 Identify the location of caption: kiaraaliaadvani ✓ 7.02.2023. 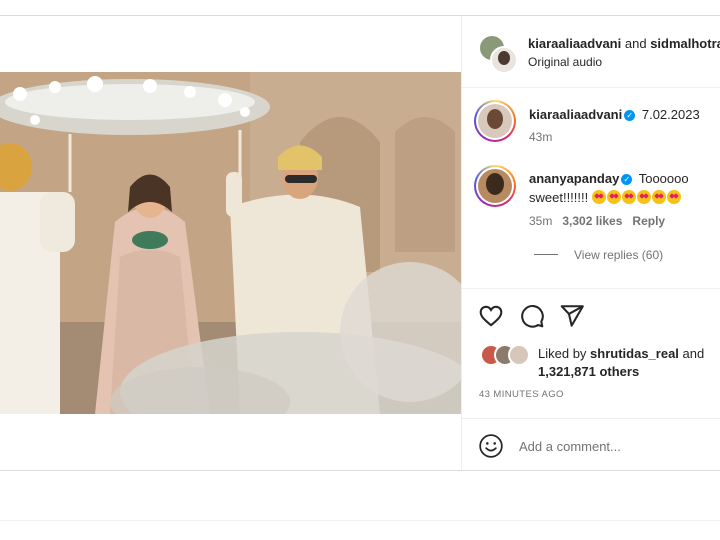
(614, 114).